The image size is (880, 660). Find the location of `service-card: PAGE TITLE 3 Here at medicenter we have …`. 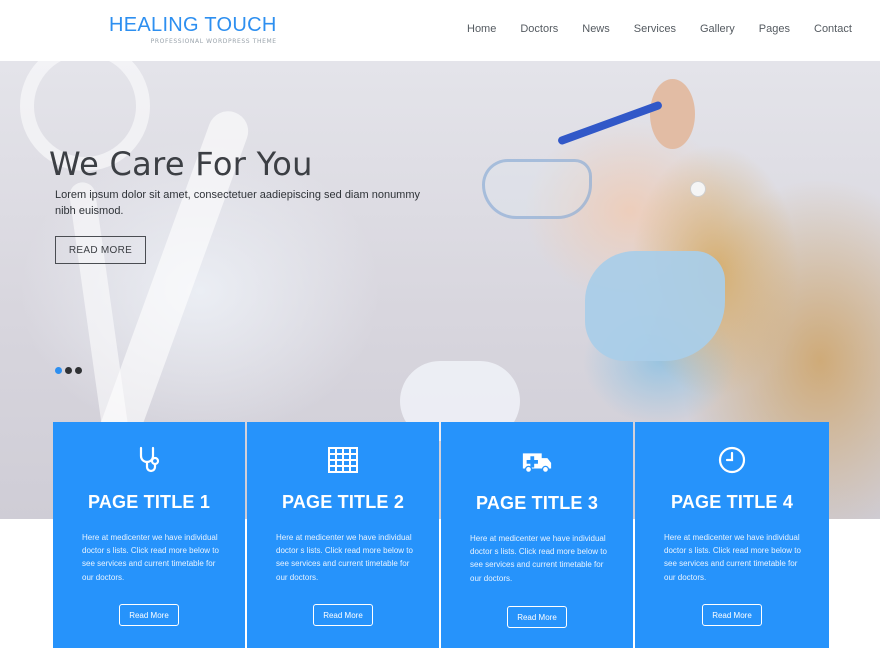

service-card: PAGE TITLE 3 Here at medicenter we have … is located at coordinates (537, 535).